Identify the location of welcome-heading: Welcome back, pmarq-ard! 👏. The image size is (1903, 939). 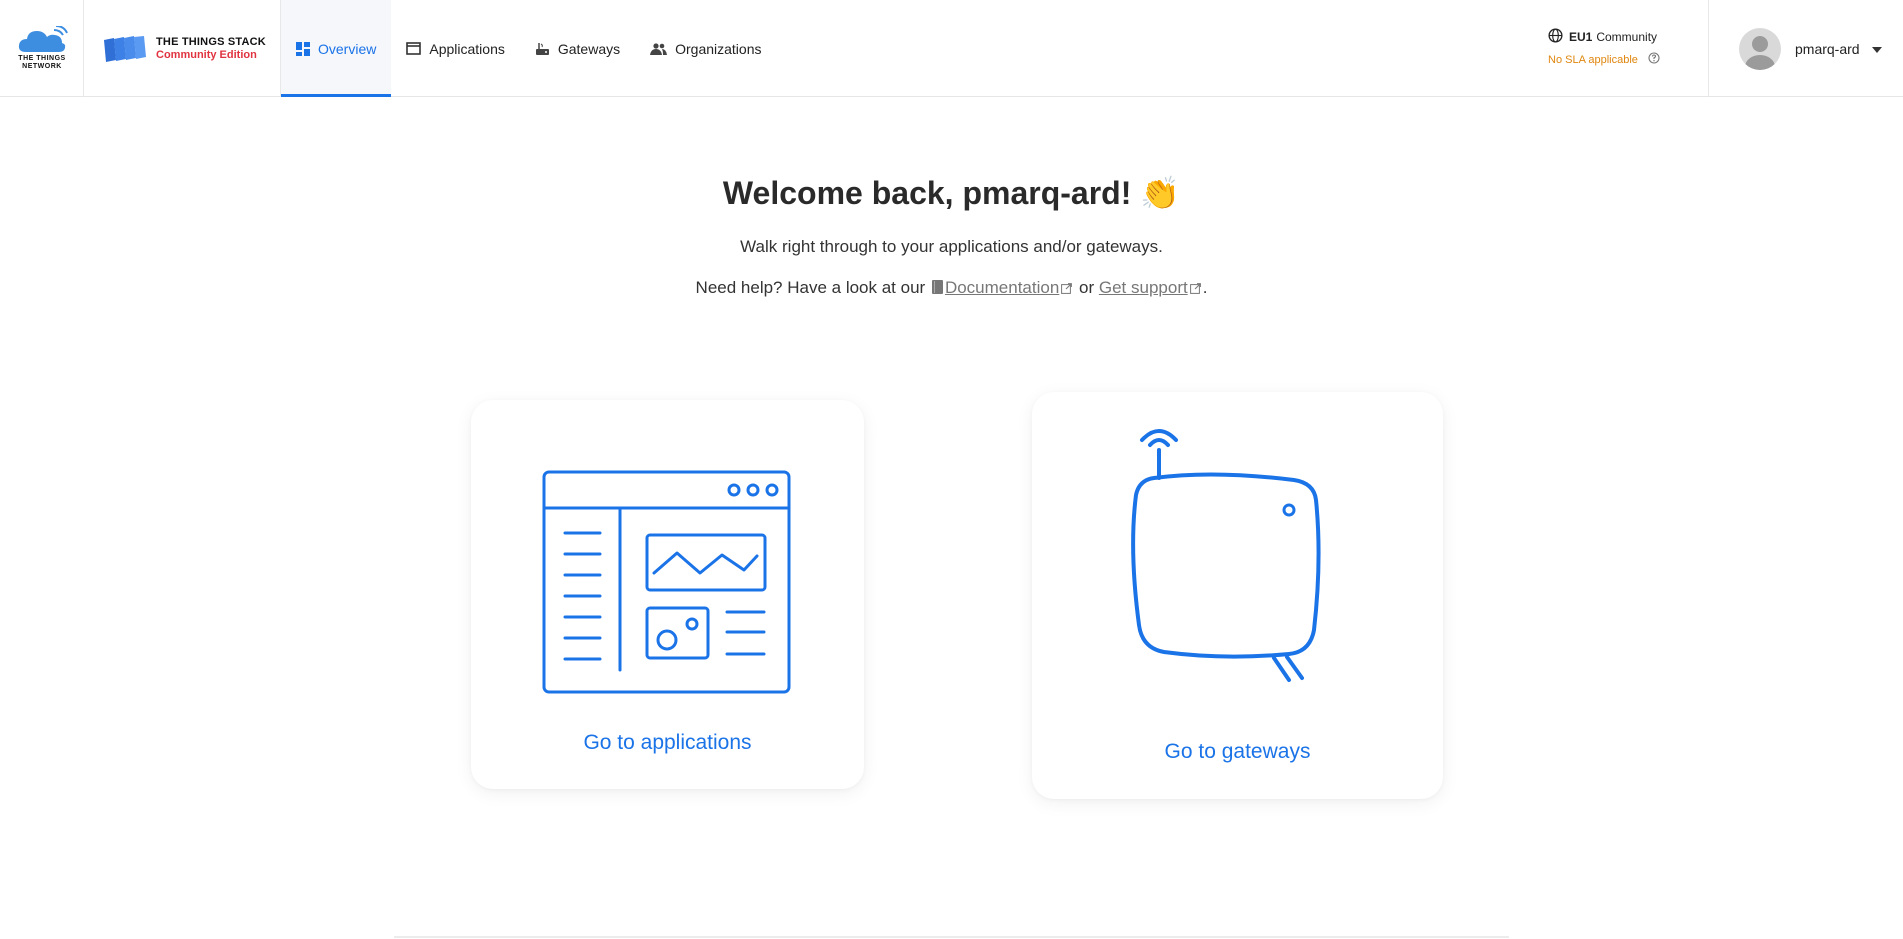
(951, 193).